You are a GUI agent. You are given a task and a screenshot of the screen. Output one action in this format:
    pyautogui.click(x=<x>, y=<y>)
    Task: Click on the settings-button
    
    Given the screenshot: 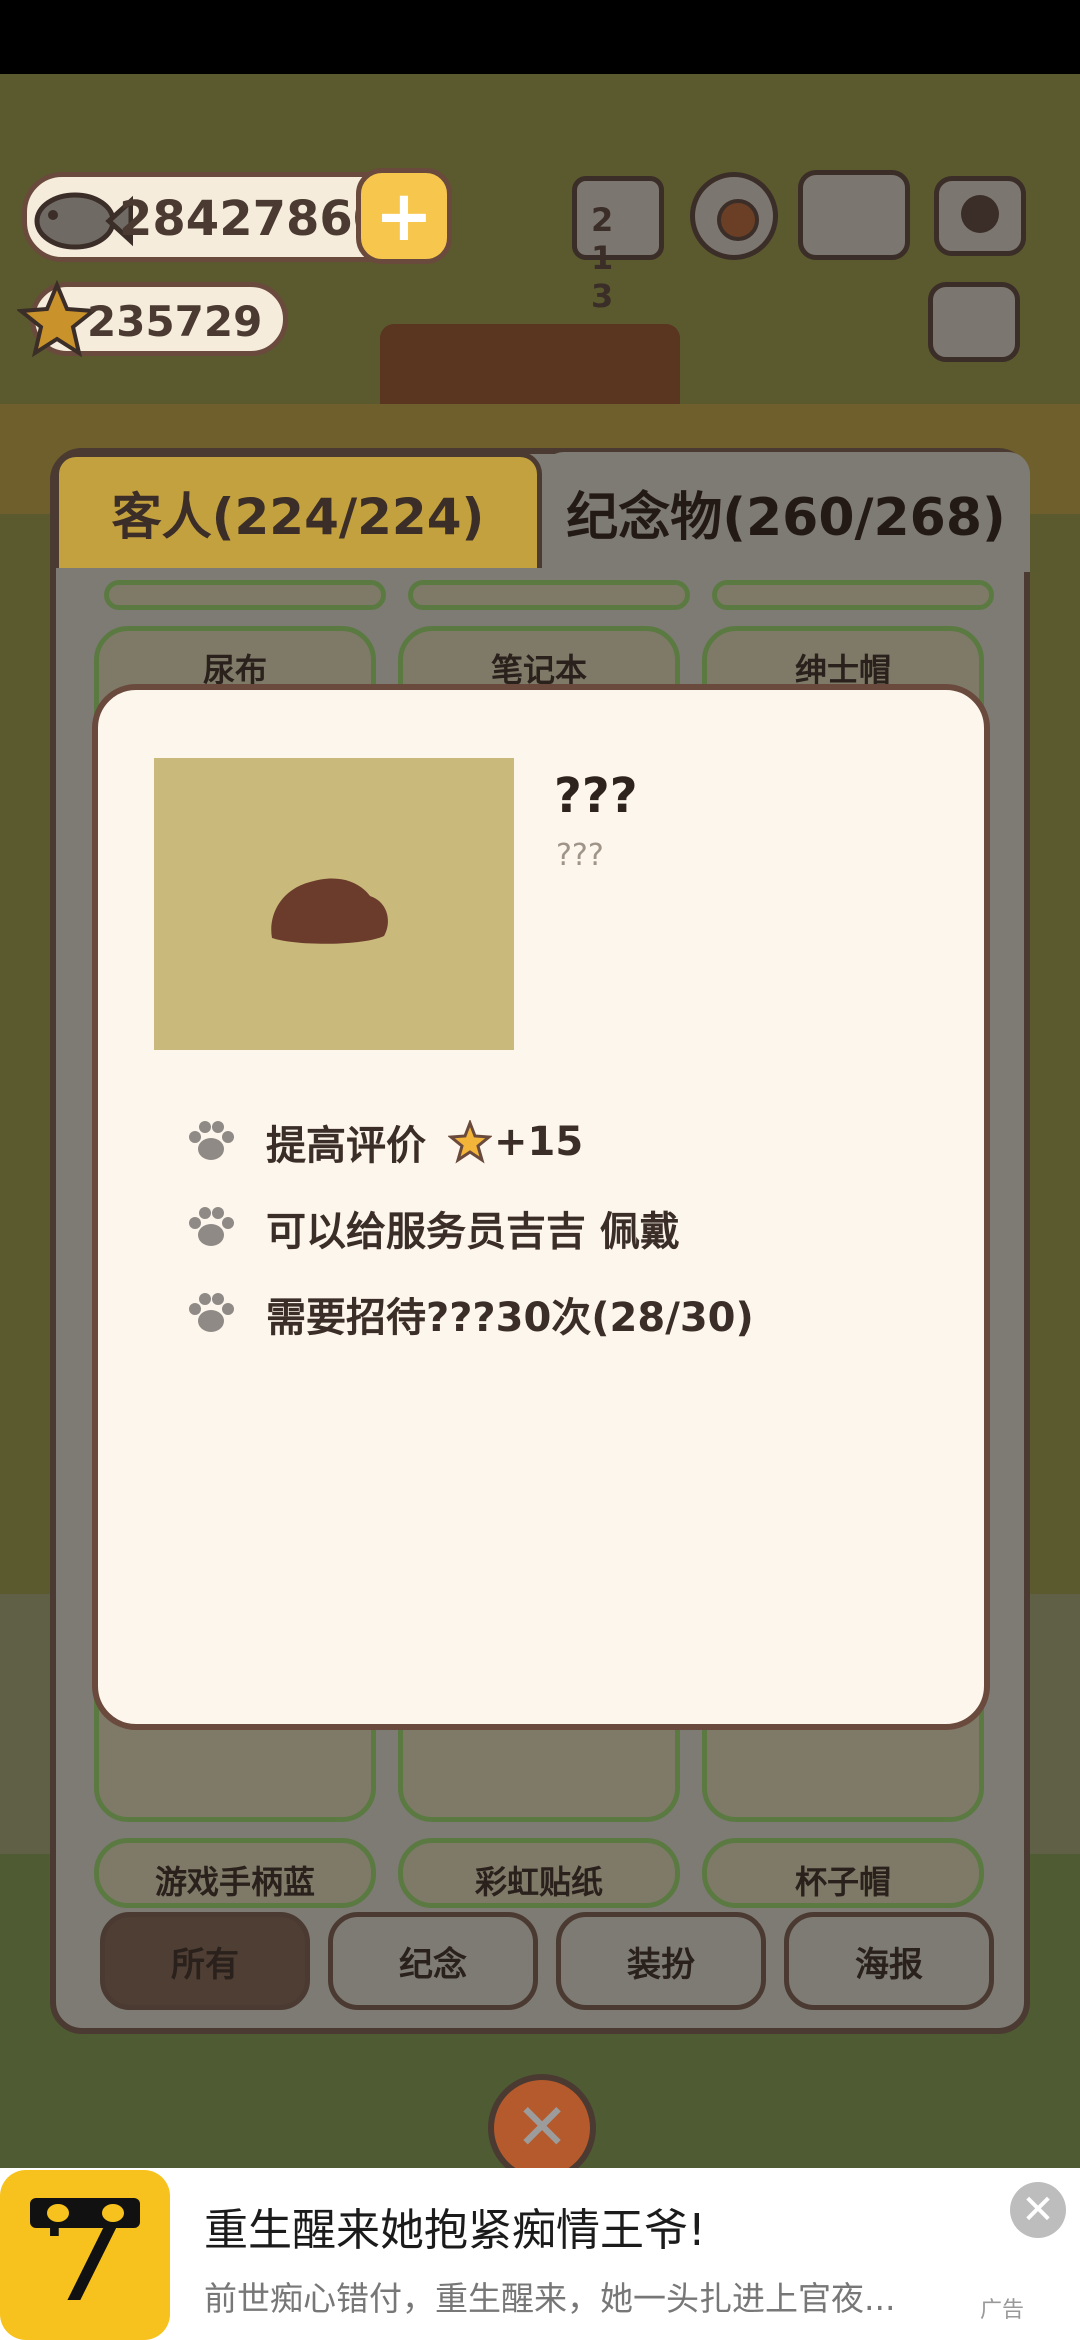 What is the action you would take?
    pyautogui.click(x=734, y=216)
    